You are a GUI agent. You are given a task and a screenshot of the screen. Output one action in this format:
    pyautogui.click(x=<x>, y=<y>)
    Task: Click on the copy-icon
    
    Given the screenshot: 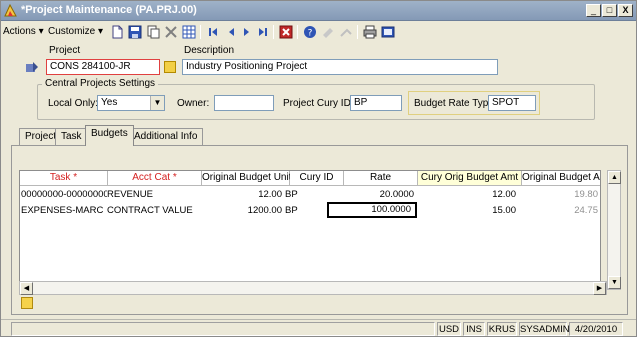 What is the action you would take?
    pyautogui.click(x=153, y=32)
    